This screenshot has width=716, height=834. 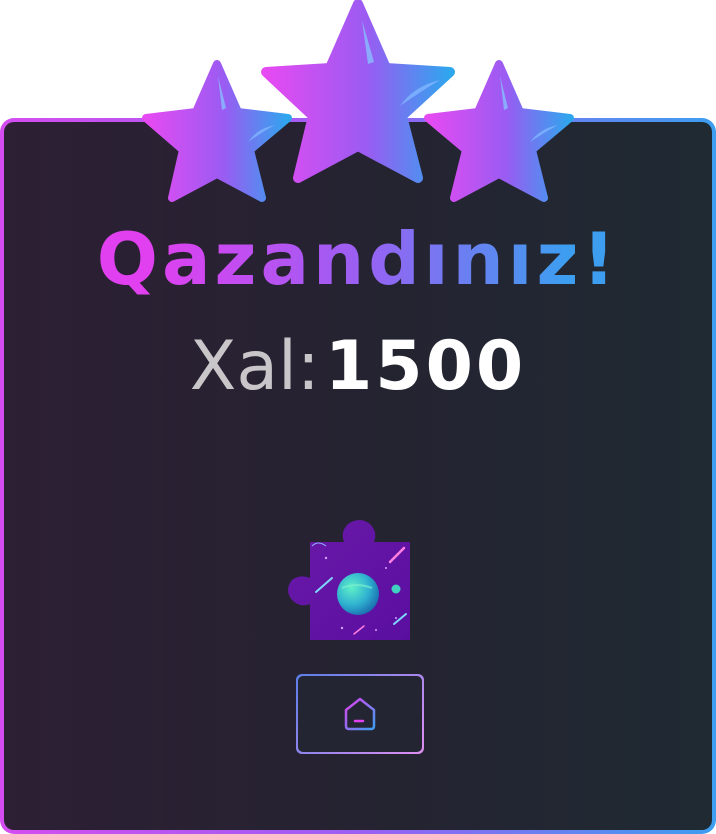 What do you see at coordinates (349, 580) in the screenshot?
I see `space-planet-puzzle-piece-icon` at bounding box center [349, 580].